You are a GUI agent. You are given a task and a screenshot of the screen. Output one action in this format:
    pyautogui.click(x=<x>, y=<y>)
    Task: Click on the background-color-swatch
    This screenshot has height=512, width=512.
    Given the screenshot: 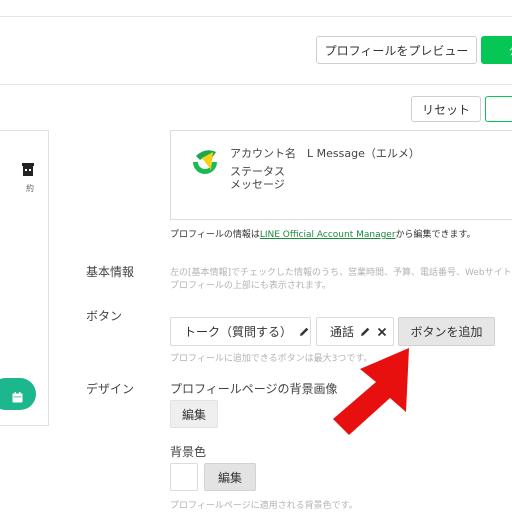 What is the action you would take?
    pyautogui.click(x=184, y=477)
    